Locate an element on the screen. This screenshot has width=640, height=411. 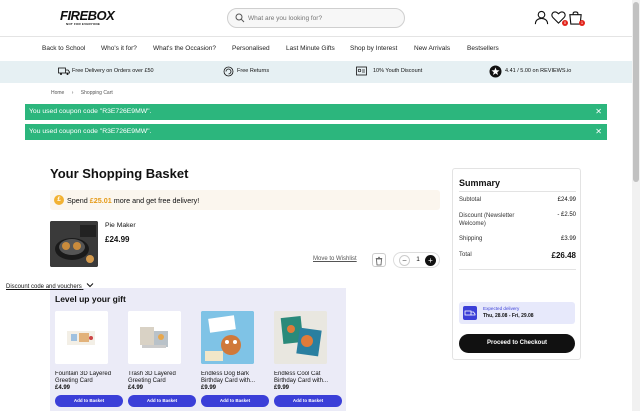
quantity-stepper: − 1 + is located at coordinates (416, 260).